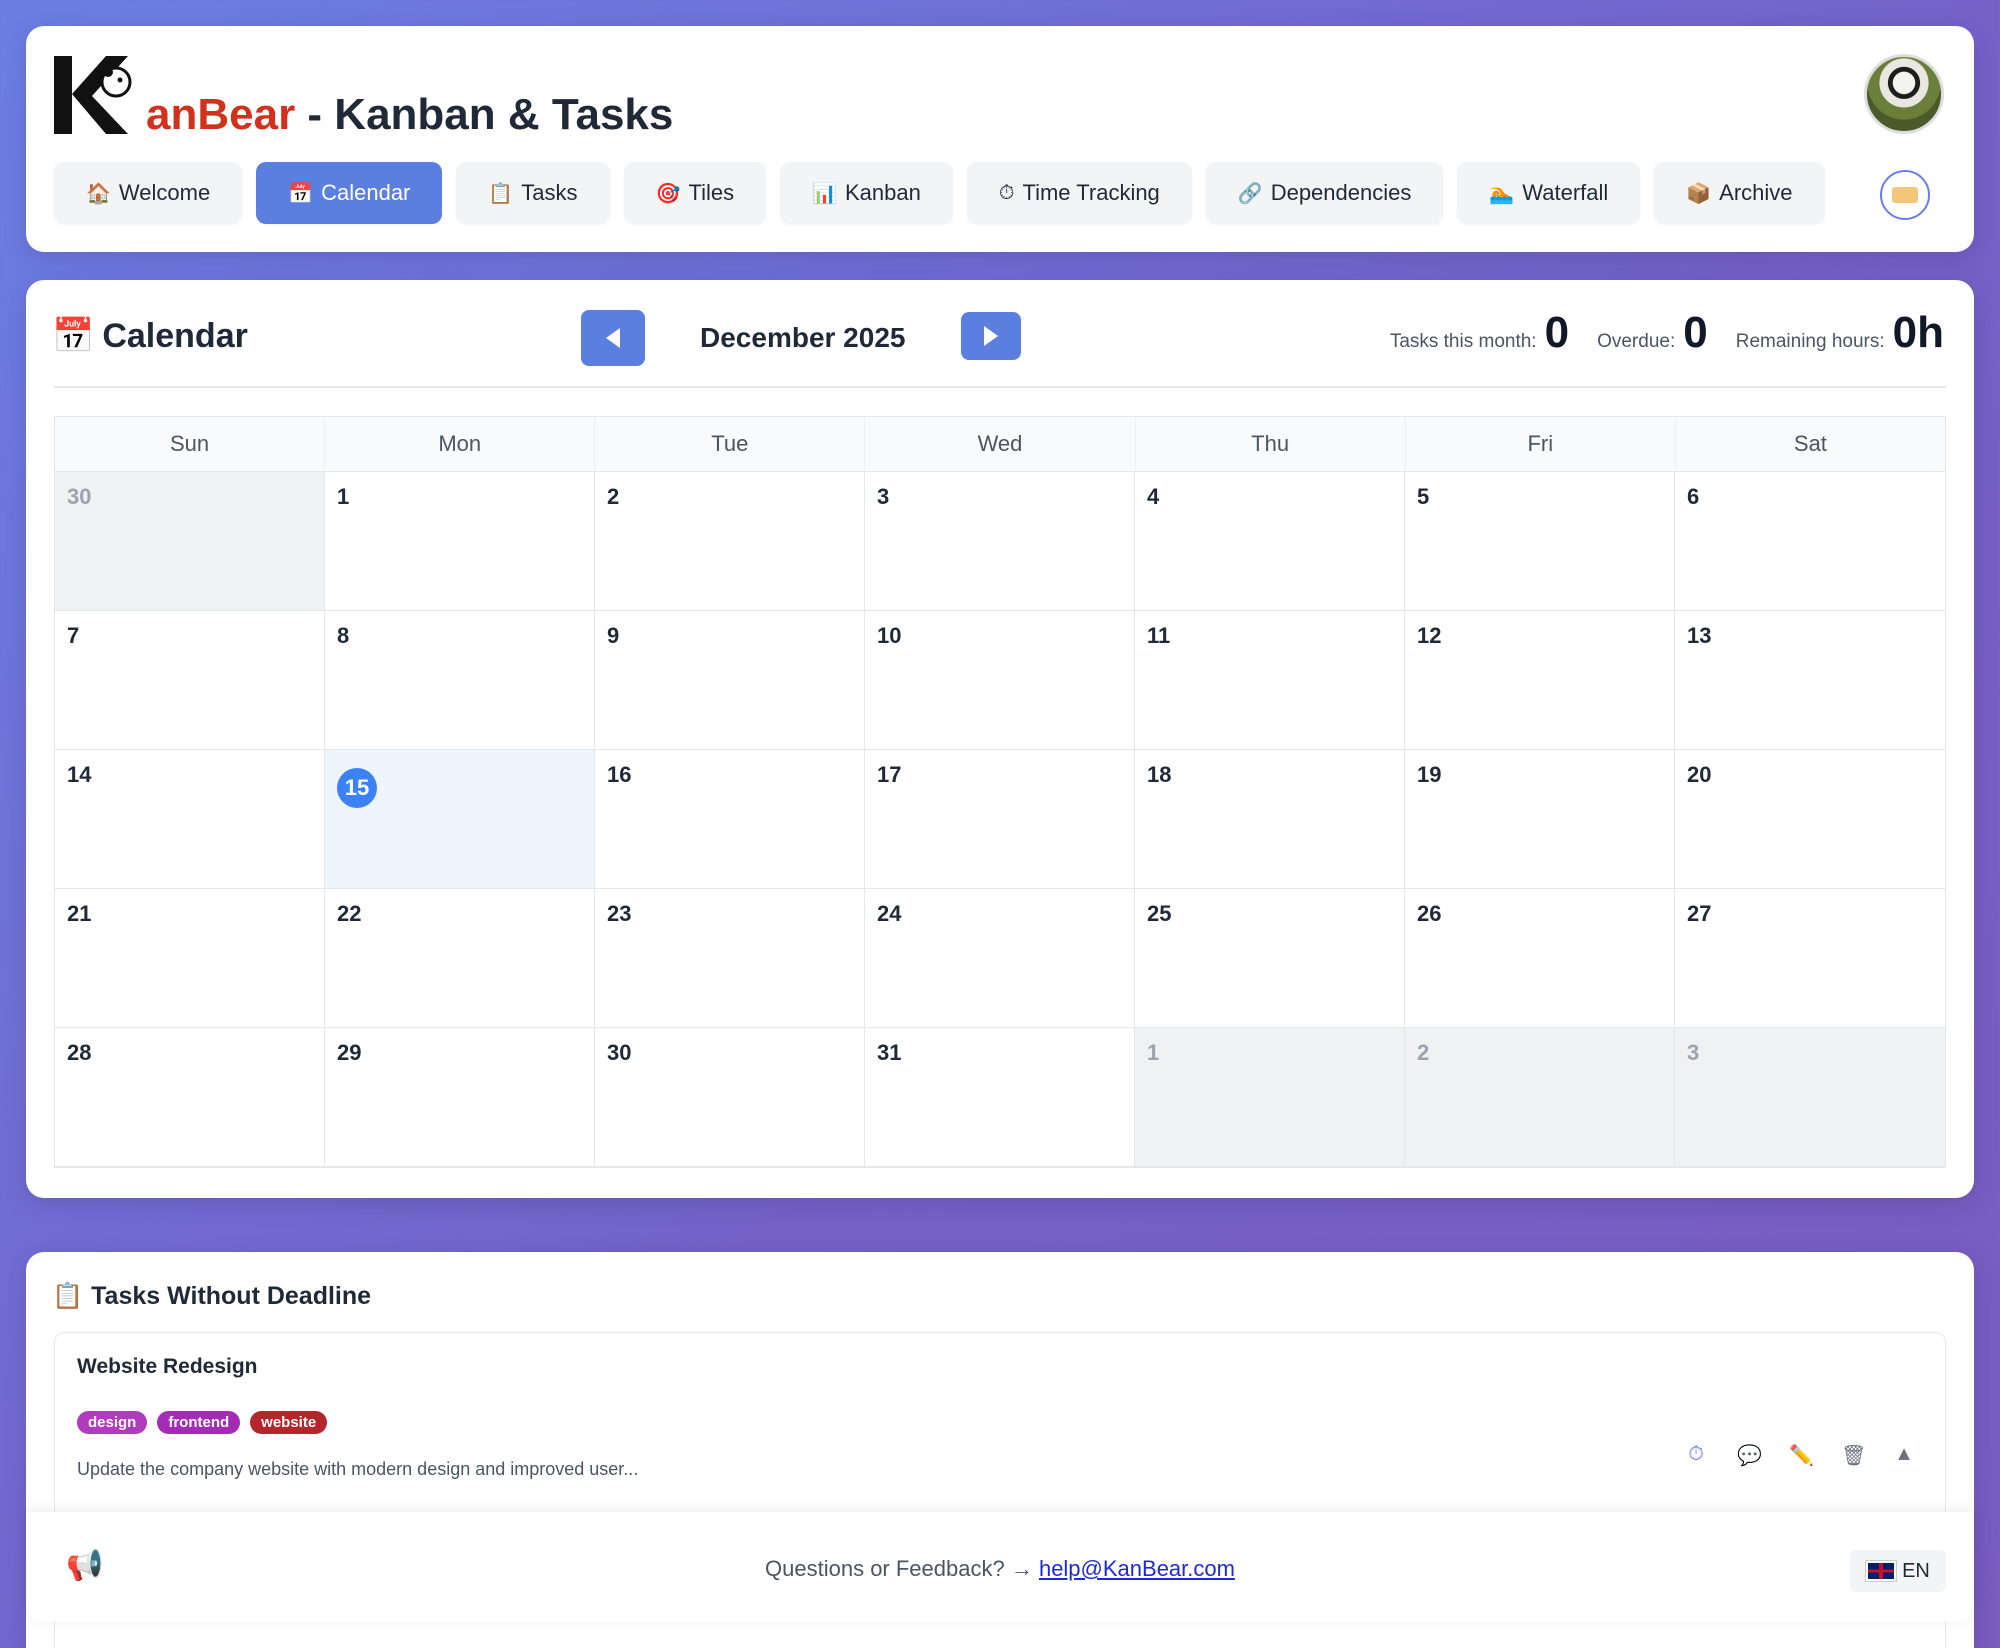 The image size is (2000, 1648). Describe the element at coordinates (1270, 819) in the screenshot. I see `calendar-day: 18` at that location.